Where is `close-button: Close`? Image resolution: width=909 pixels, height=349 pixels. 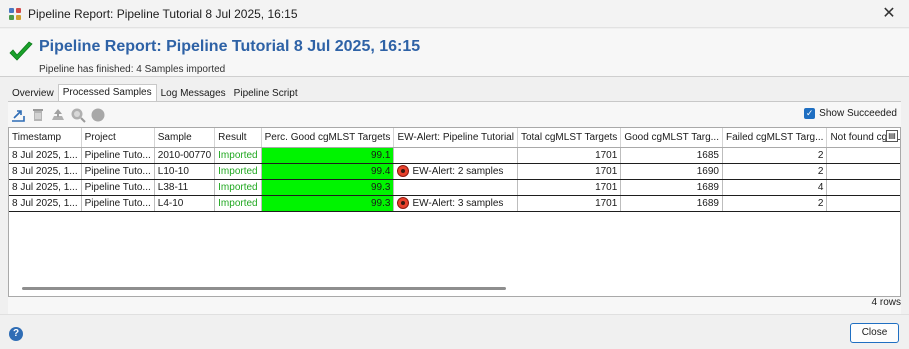
close-button: Close is located at coordinates (874, 333).